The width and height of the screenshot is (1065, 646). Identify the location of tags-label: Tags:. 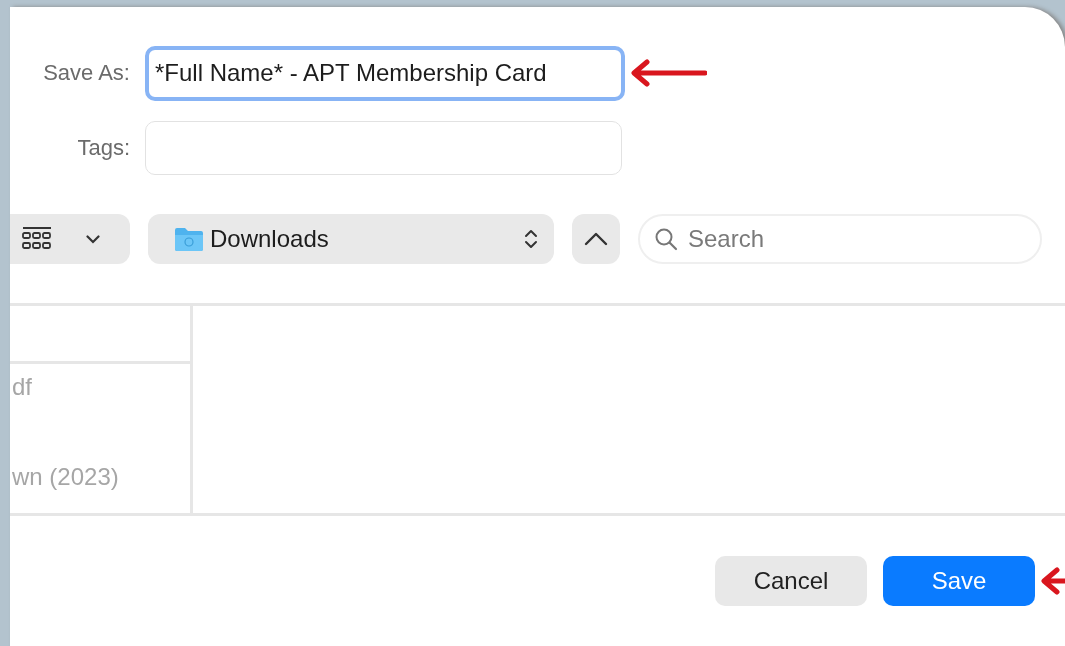
(103, 148).